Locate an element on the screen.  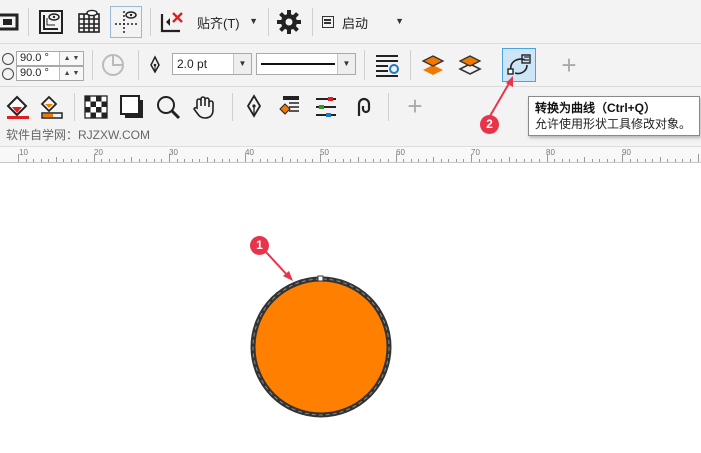
hand-pan-icon is located at coordinates (204, 107).